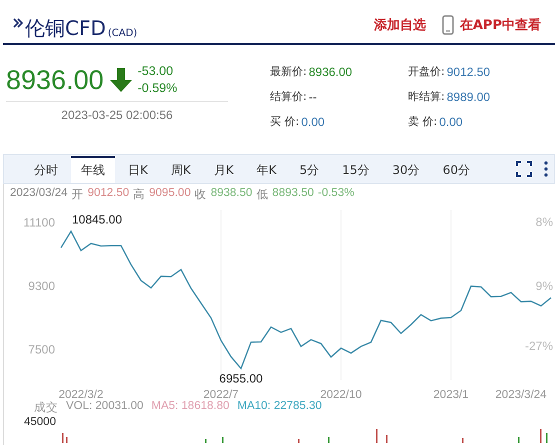 The height and width of the screenshot is (445, 555). I want to click on volume-value: VOL: 20031.00, so click(105, 407).